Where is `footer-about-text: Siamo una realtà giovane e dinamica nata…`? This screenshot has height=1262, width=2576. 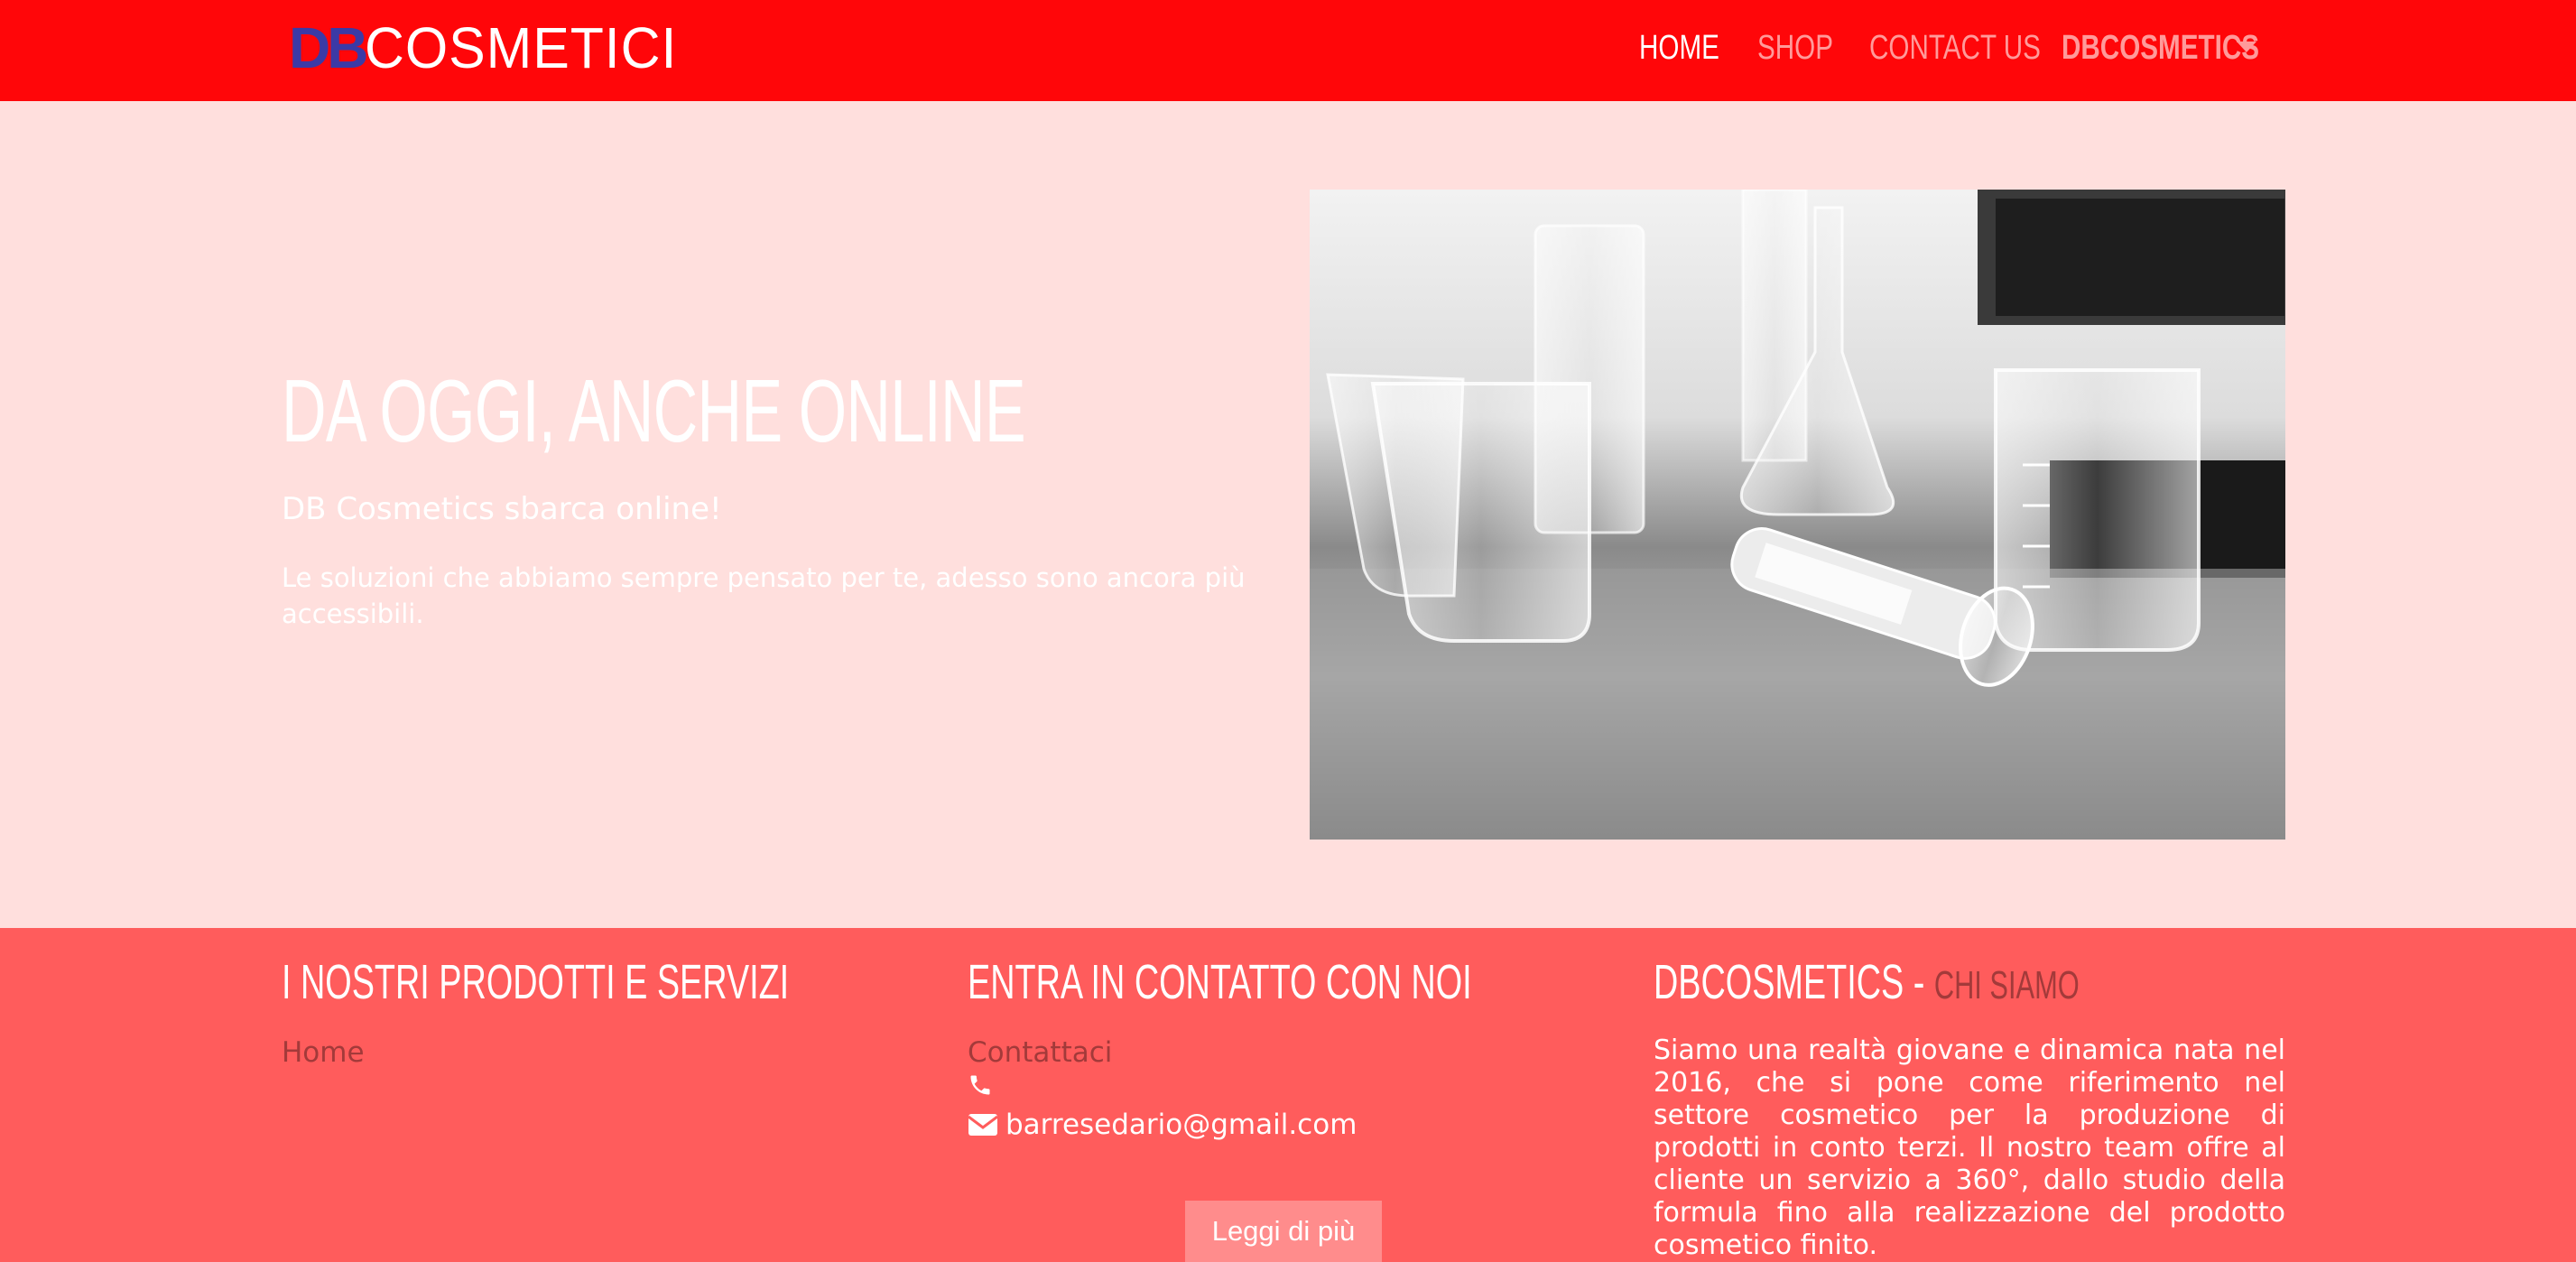 footer-about-text: Siamo una realtà giovane e dinamica nata… is located at coordinates (1969, 1148).